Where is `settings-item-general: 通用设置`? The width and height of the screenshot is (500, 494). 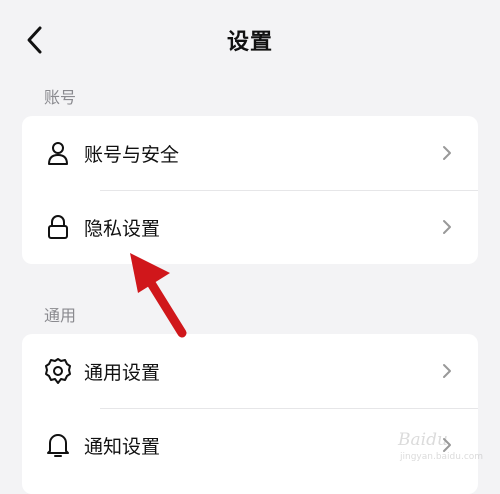 settings-item-general: 通用设置 is located at coordinates (250, 371).